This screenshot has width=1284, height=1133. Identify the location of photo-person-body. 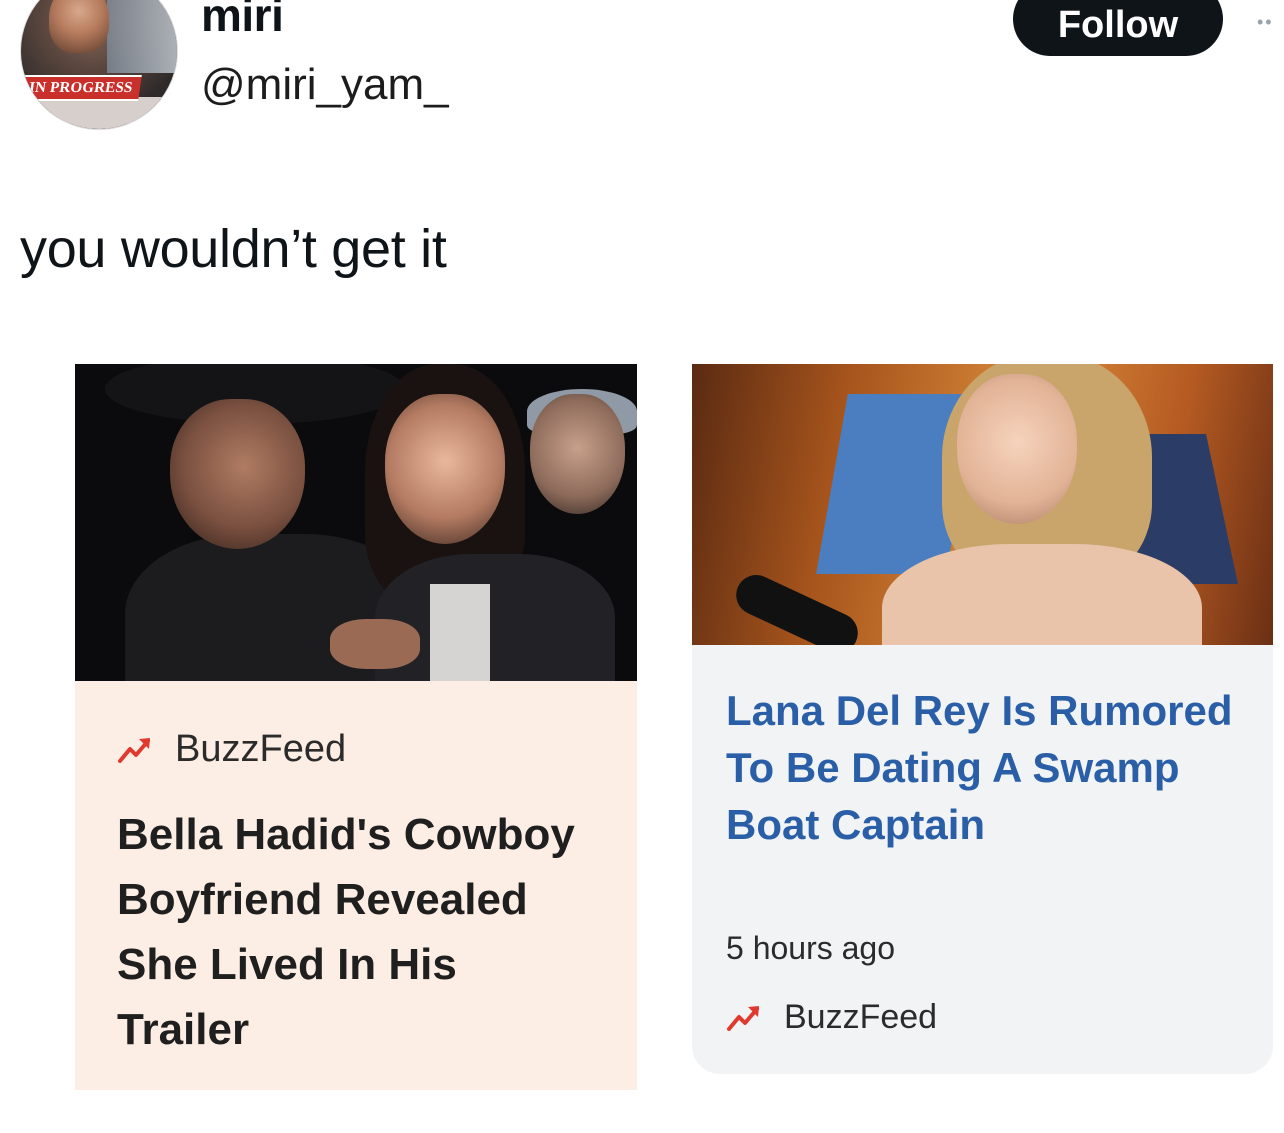
(1042, 594).